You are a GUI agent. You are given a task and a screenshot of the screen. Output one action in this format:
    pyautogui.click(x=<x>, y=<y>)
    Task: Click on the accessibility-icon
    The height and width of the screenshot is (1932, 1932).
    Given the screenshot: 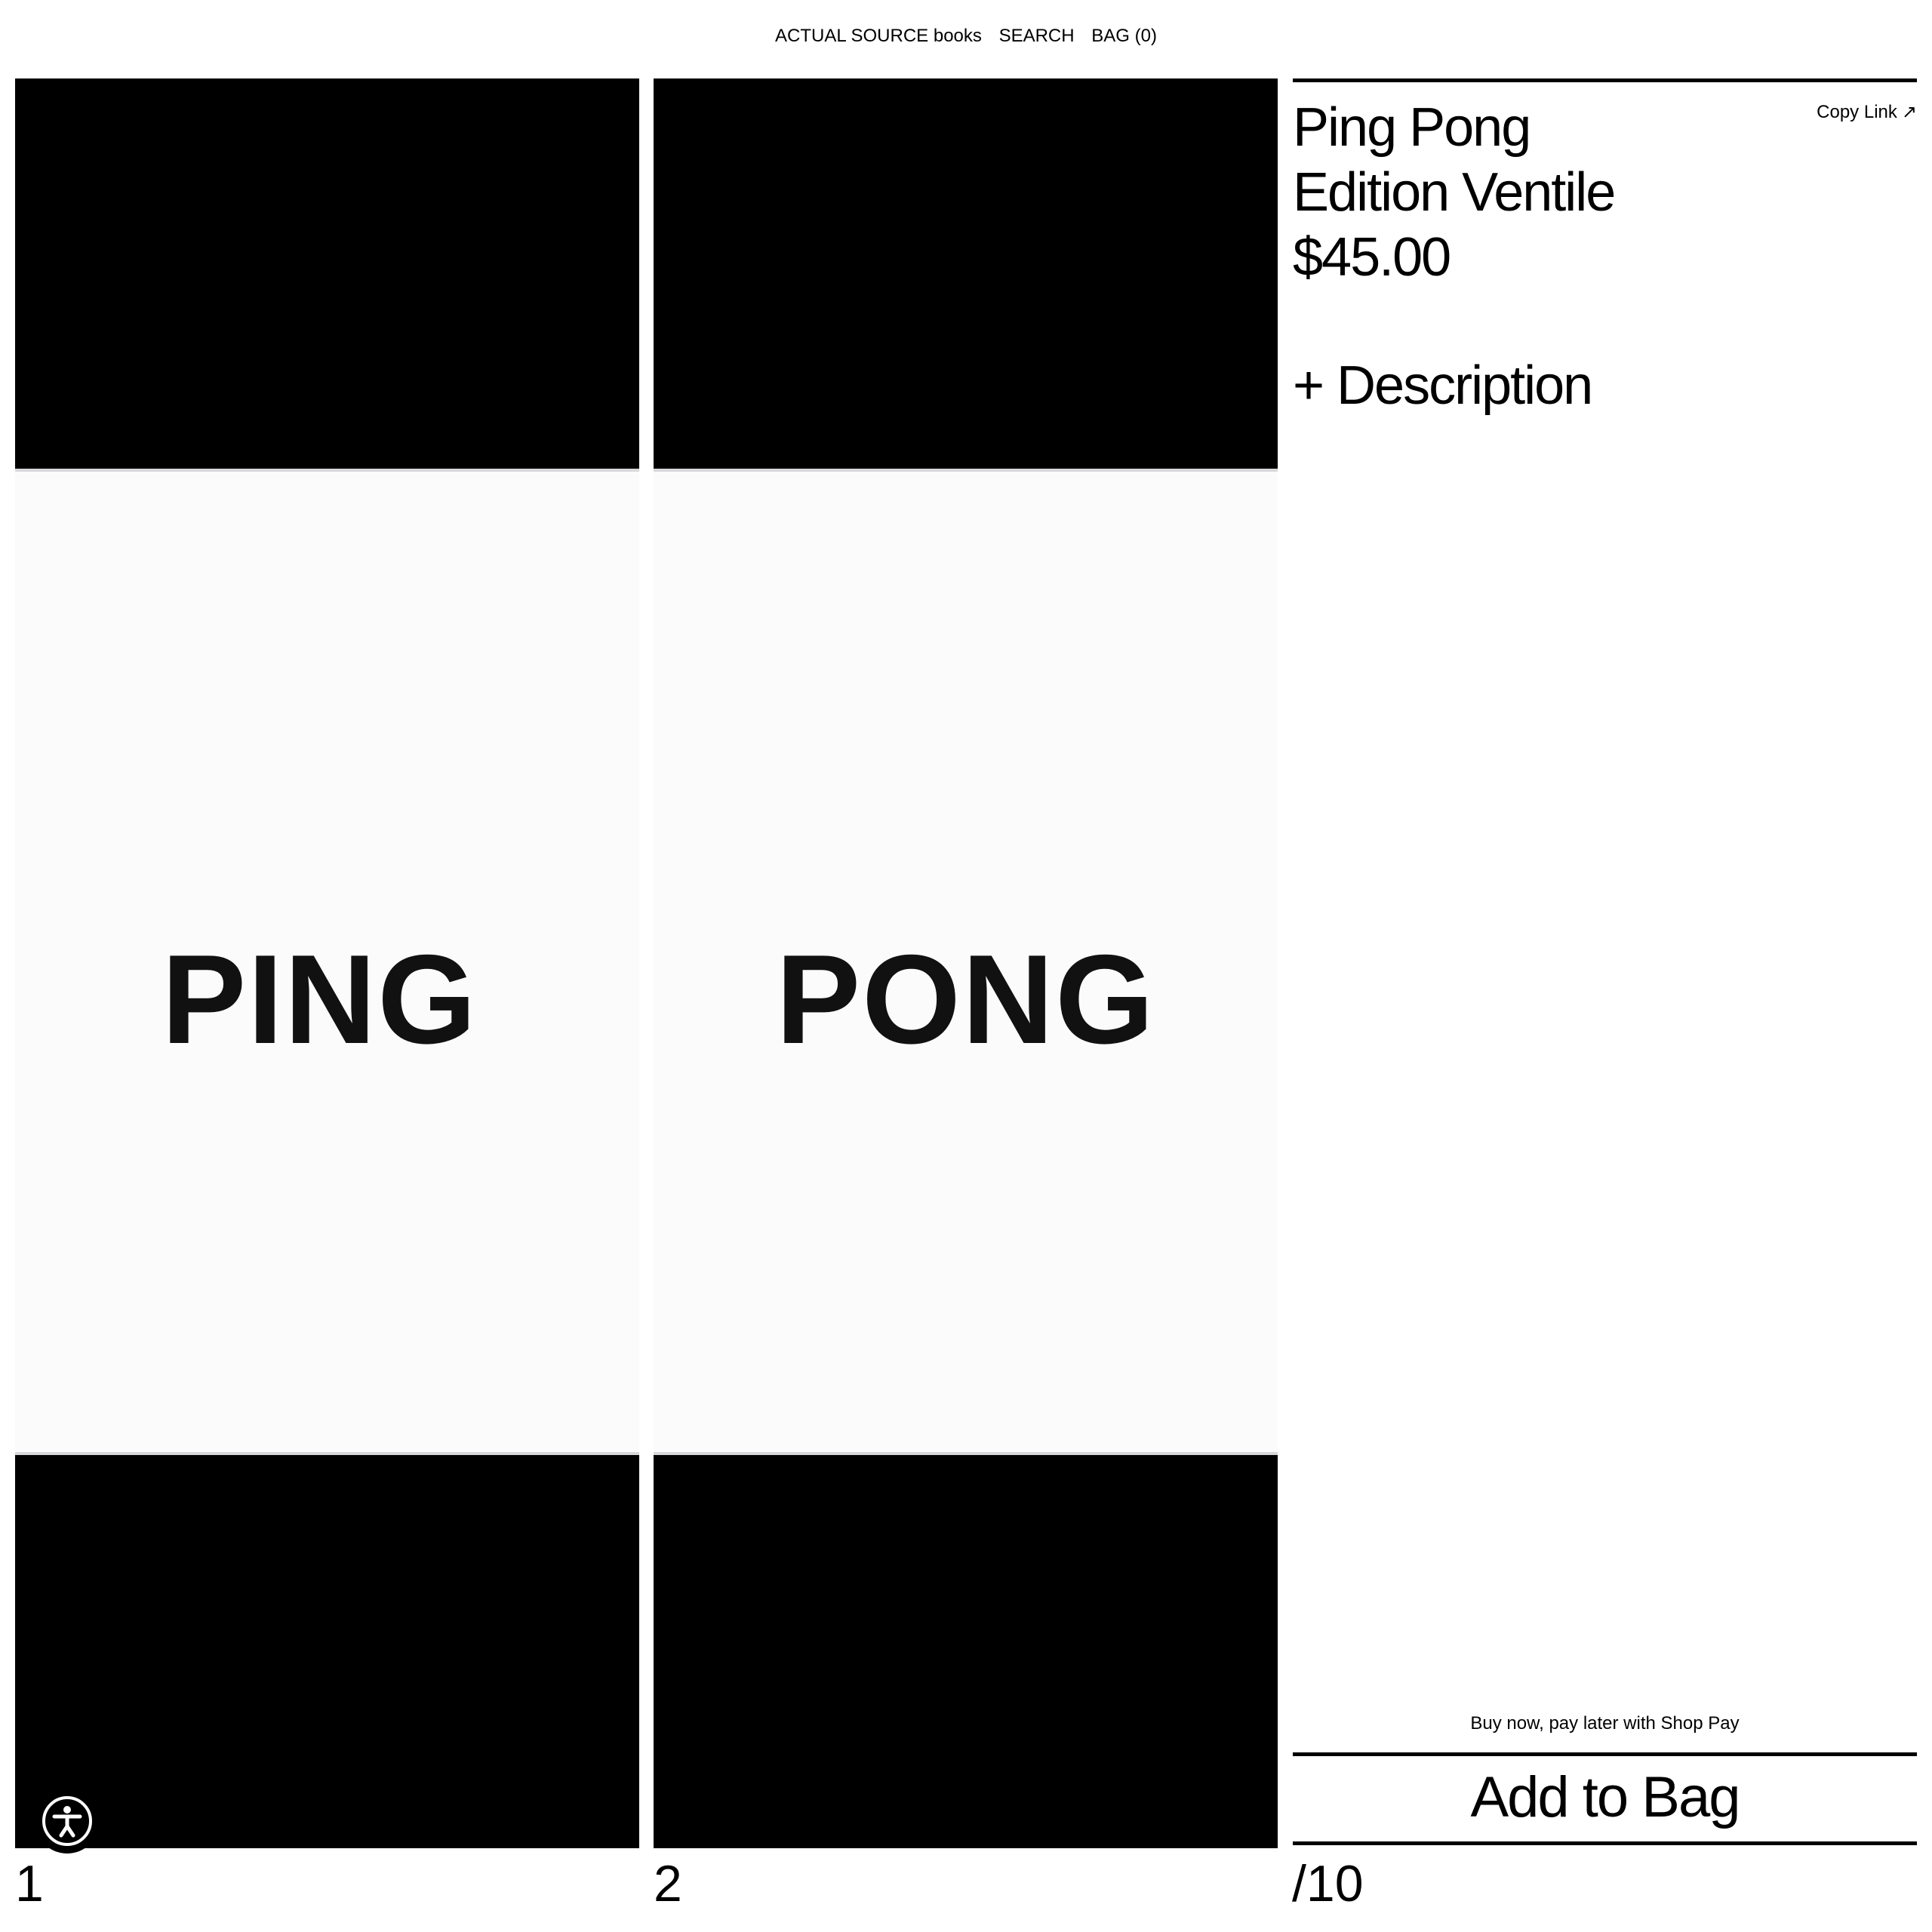 What is the action you would take?
    pyautogui.click(x=67, y=1821)
    